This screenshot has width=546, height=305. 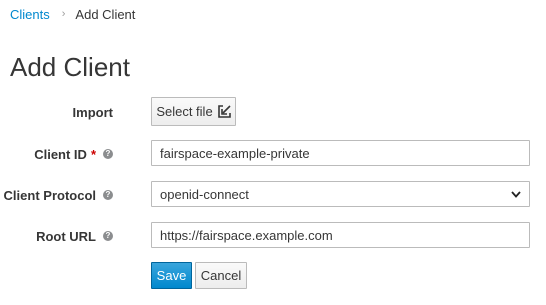 I want to click on select-file-button: Select file, so click(x=193, y=111).